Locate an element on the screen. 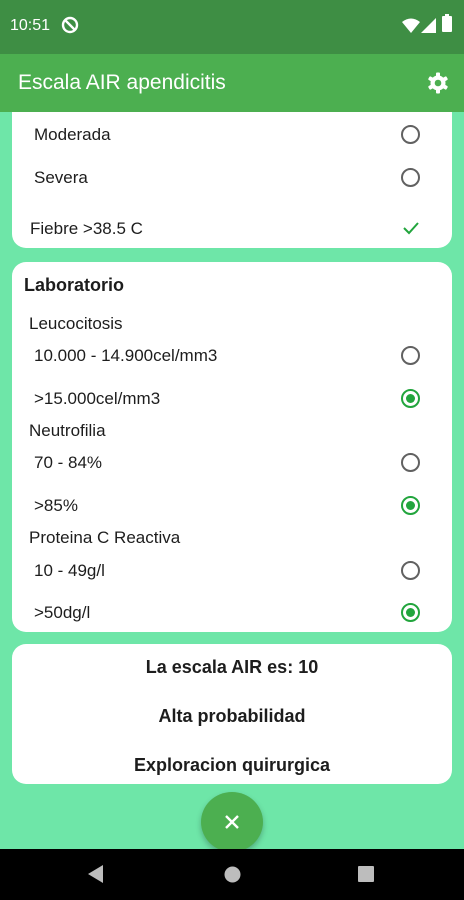  gear-icon is located at coordinates (438, 83).